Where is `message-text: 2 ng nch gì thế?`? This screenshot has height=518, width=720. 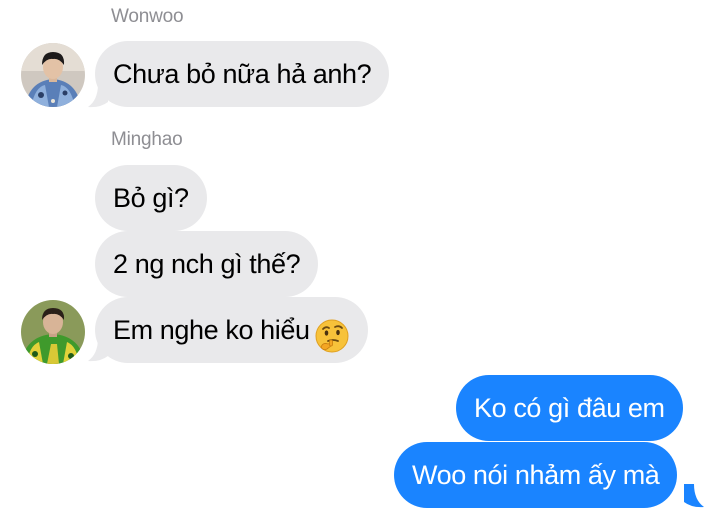 message-text: 2 ng nch gì thế? is located at coordinates (207, 264).